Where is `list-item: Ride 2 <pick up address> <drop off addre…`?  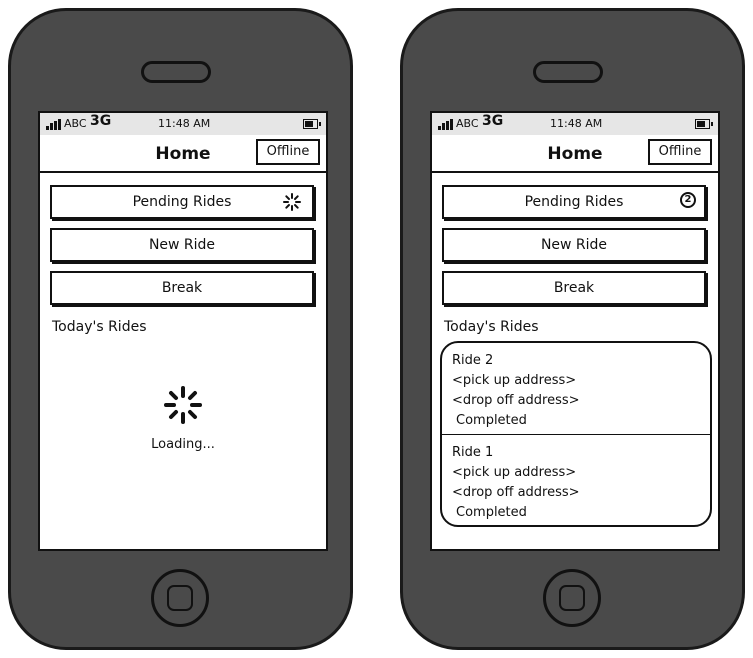 list-item: Ride 2 <pick up address> <drop off addre… is located at coordinates (576, 389).